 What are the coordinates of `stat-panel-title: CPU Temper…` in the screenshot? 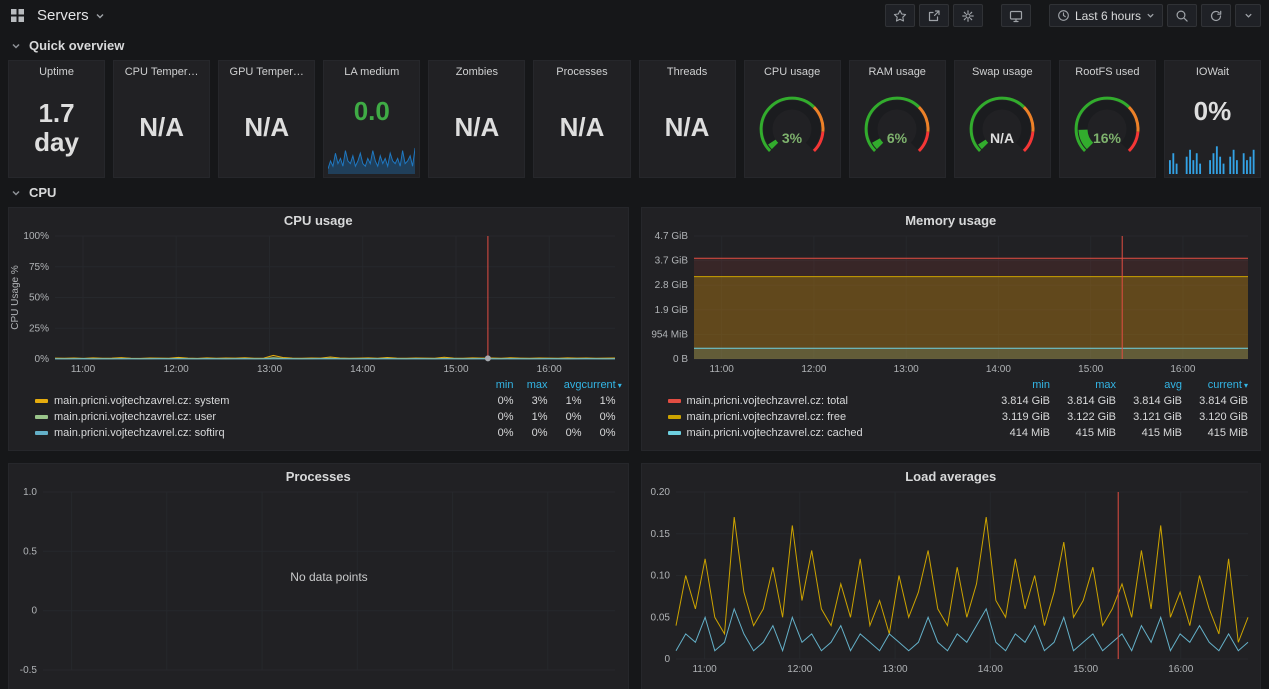 It's located at (161, 69).